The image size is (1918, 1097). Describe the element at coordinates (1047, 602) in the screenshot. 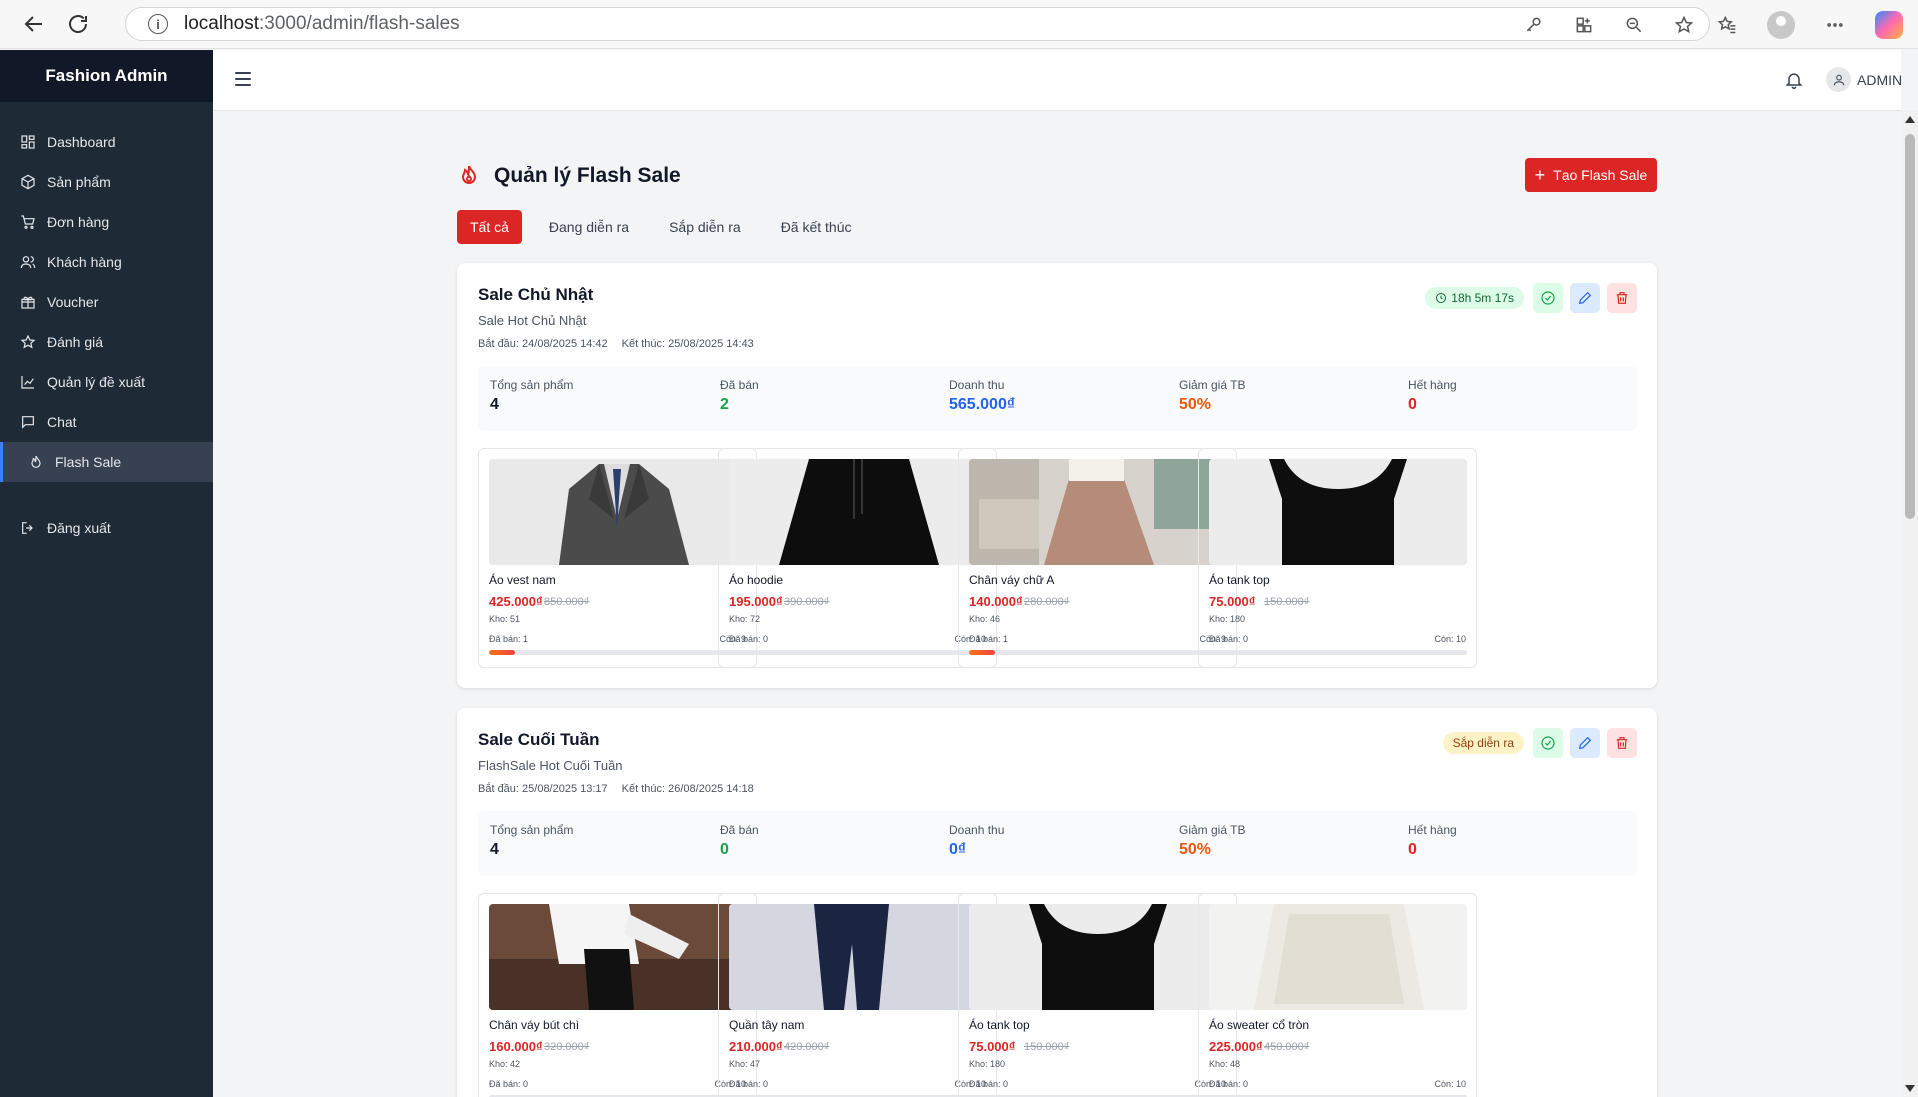

I see `product-original-price: 280.000₫` at that location.